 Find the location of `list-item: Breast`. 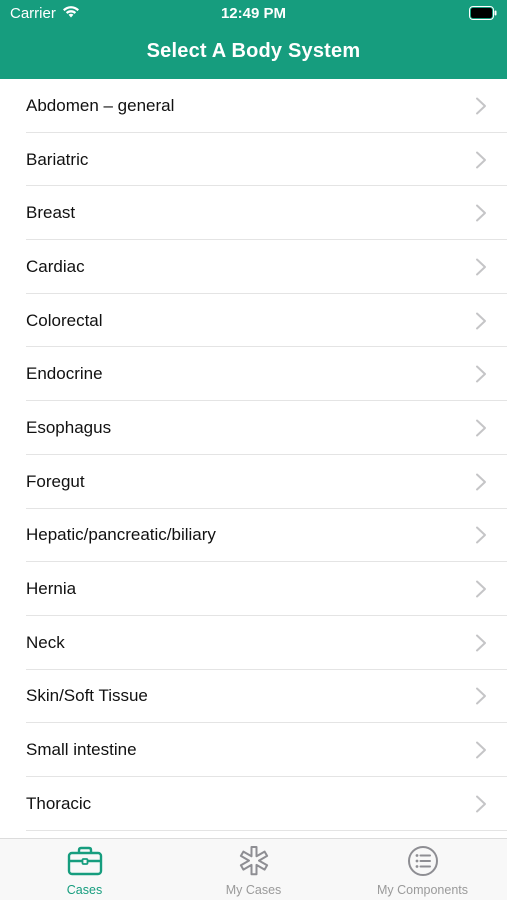

list-item: Breast is located at coordinates (253, 213).